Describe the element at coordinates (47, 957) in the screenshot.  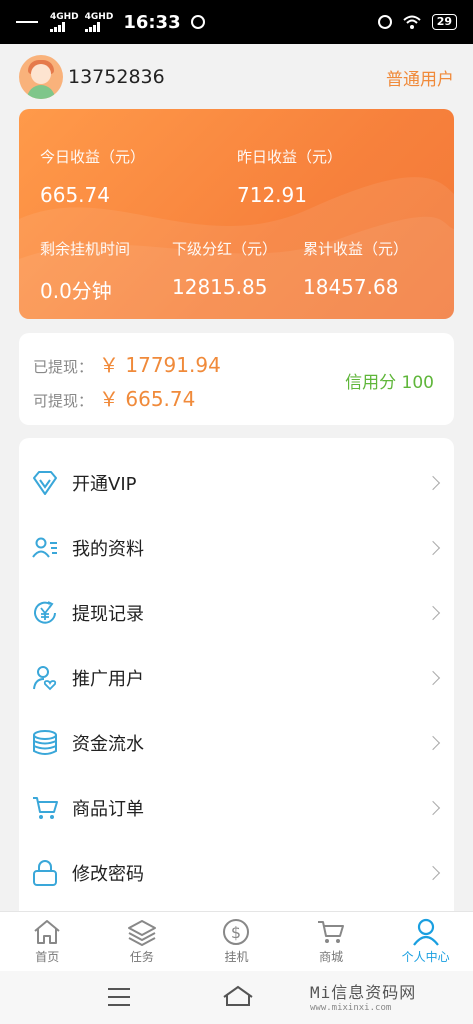
I see `tab-label: 首页` at that location.